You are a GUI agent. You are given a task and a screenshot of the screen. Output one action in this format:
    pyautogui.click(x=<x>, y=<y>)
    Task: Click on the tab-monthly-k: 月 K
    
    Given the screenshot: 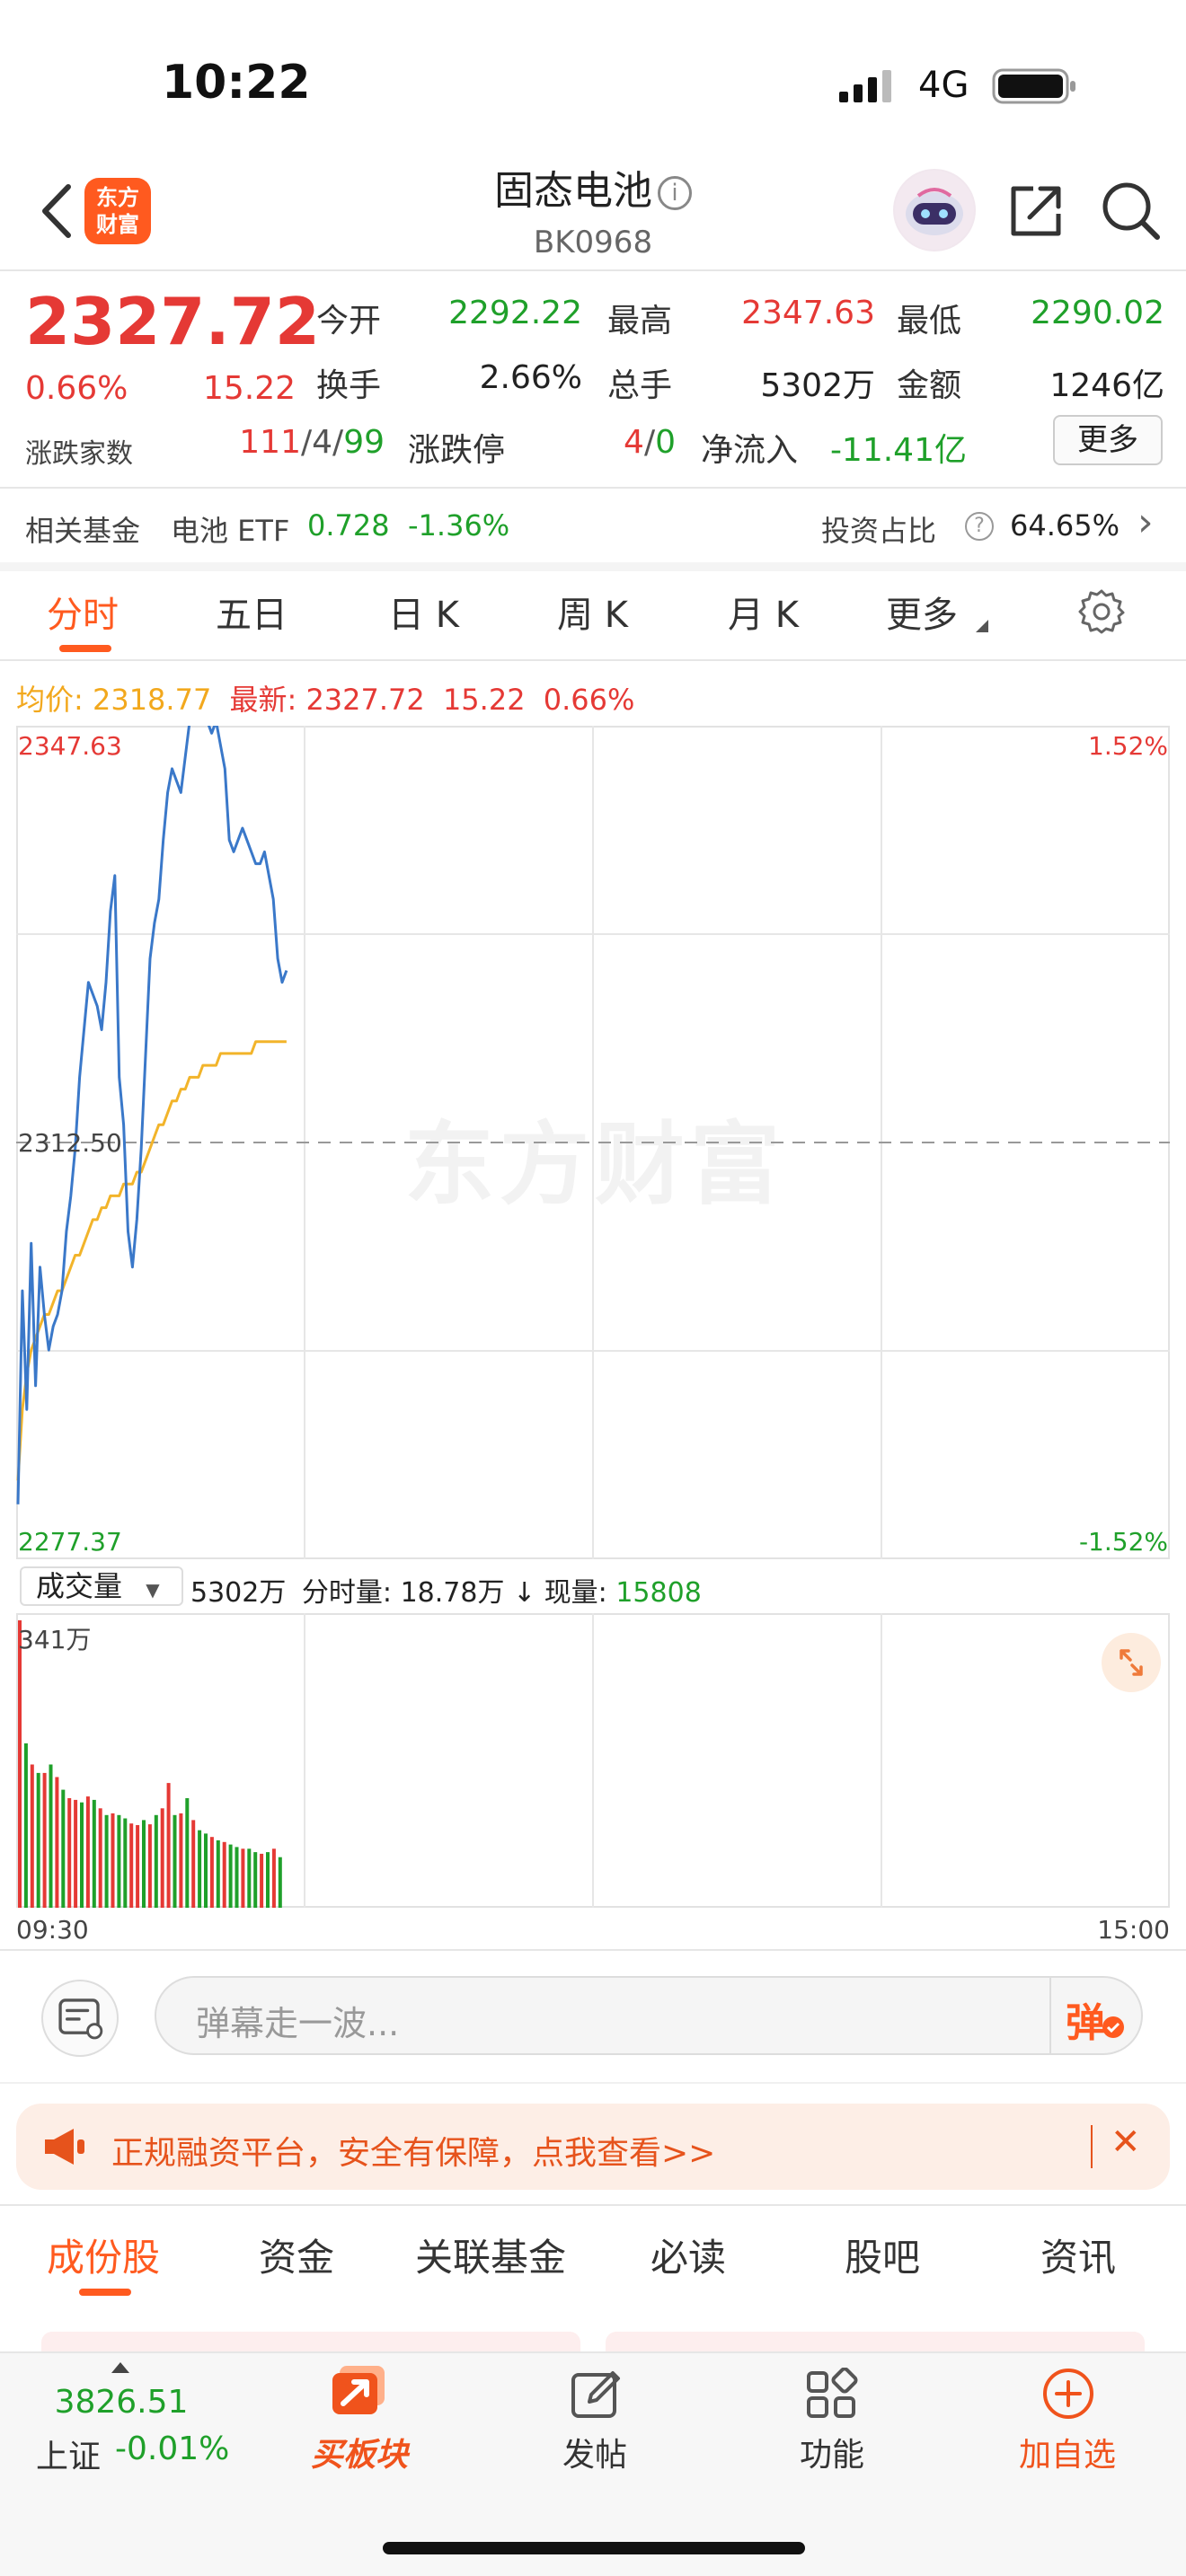 What is the action you would take?
    pyautogui.click(x=763, y=612)
    